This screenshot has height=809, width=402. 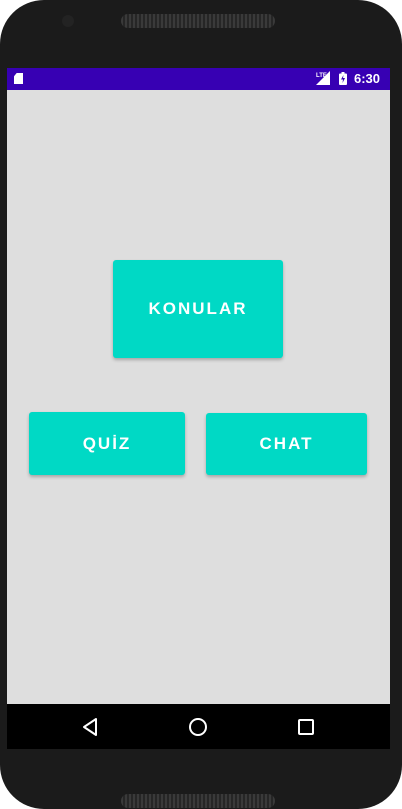 What do you see at coordinates (198, 79) in the screenshot?
I see `status-bar: LTE 6:30` at bounding box center [198, 79].